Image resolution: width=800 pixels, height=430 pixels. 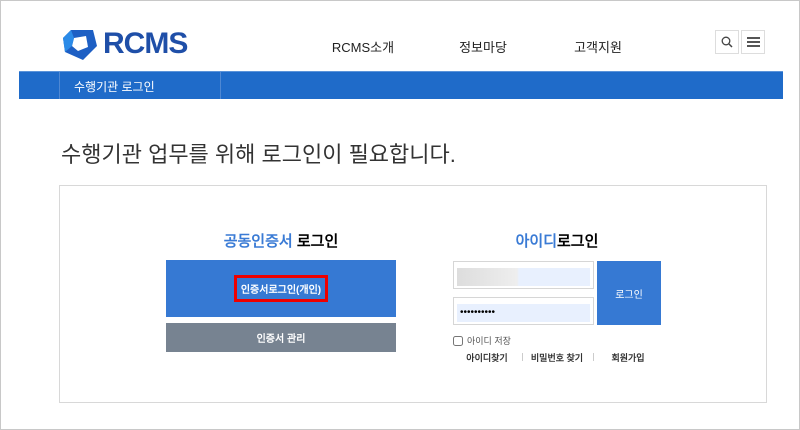 I want to click on id-input, so click(x=523, y=276).